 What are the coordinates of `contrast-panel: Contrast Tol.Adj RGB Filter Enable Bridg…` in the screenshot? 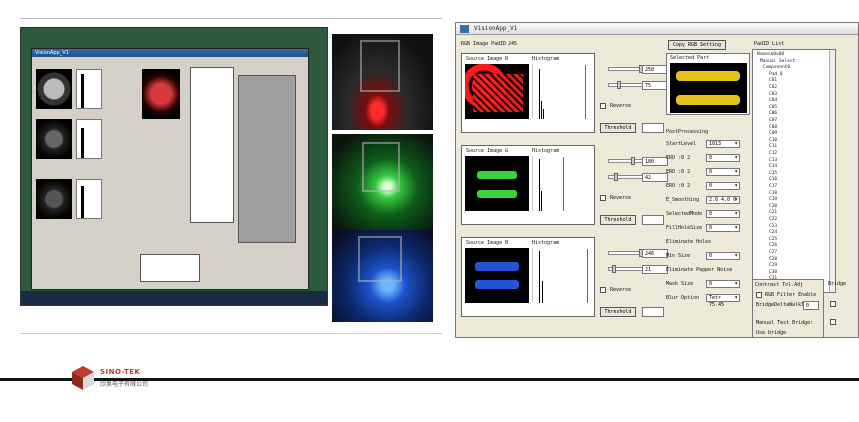 It's located at (788, 308).